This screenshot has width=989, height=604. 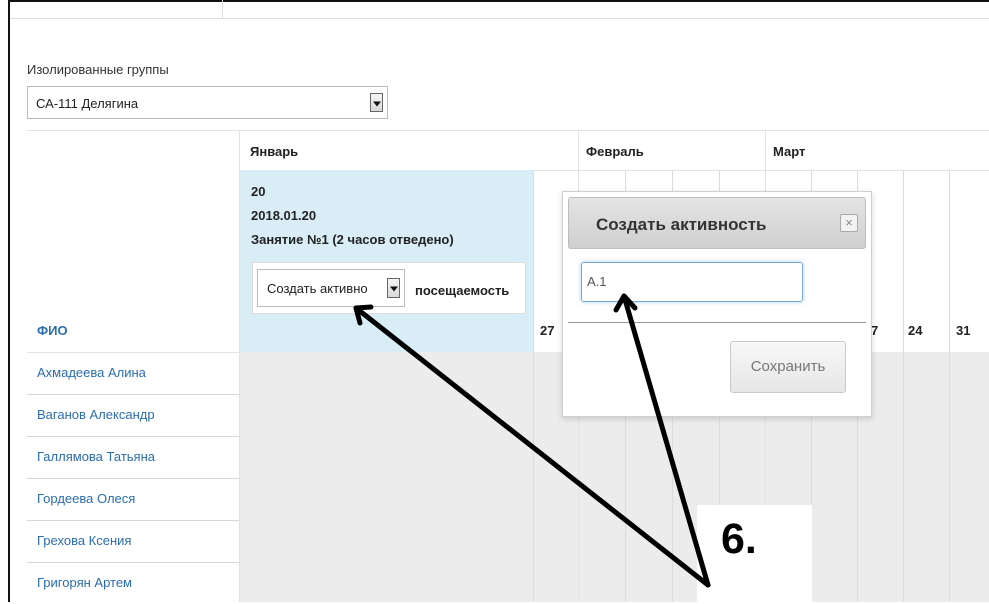 I want to click on close-icon: ×, so click(x=849, y=223).